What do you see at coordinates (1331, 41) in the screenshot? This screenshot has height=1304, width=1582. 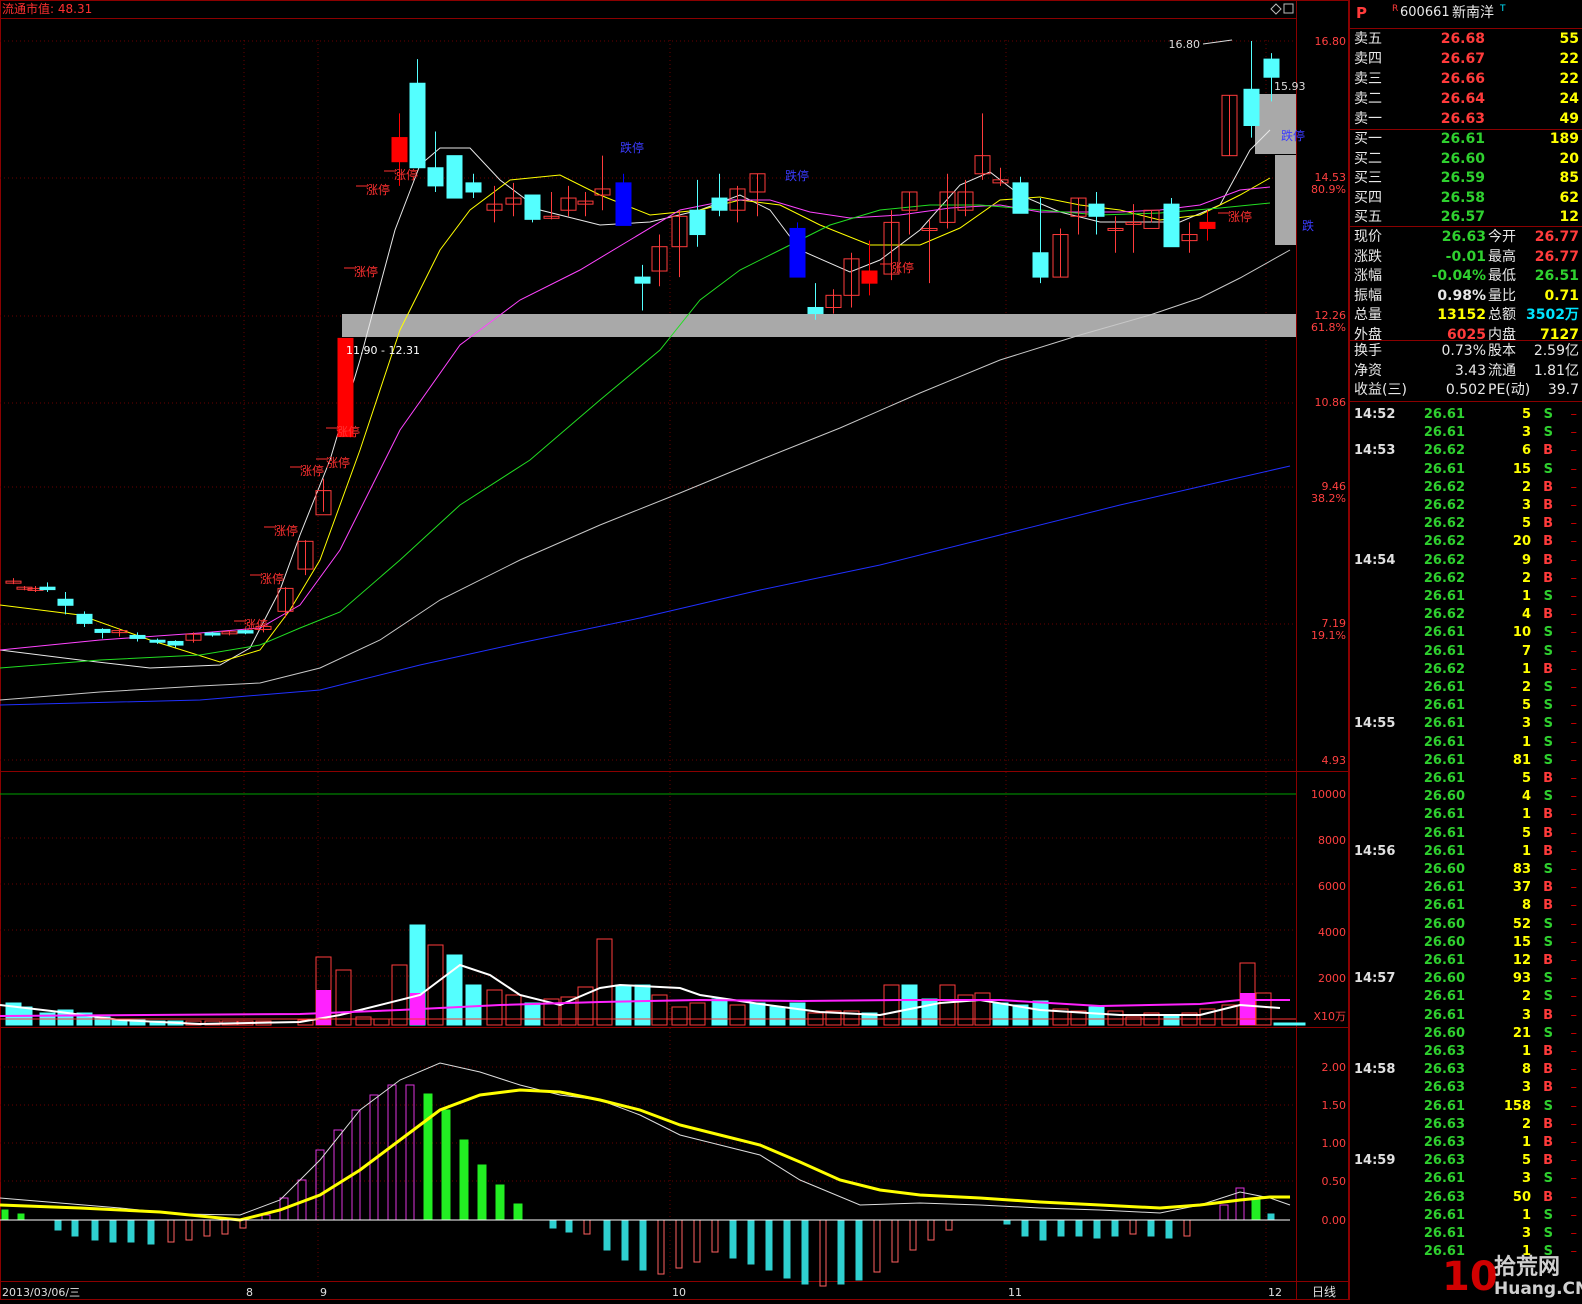 I see `price-axis-label: 16.80` at bounding box center [1331, 41].